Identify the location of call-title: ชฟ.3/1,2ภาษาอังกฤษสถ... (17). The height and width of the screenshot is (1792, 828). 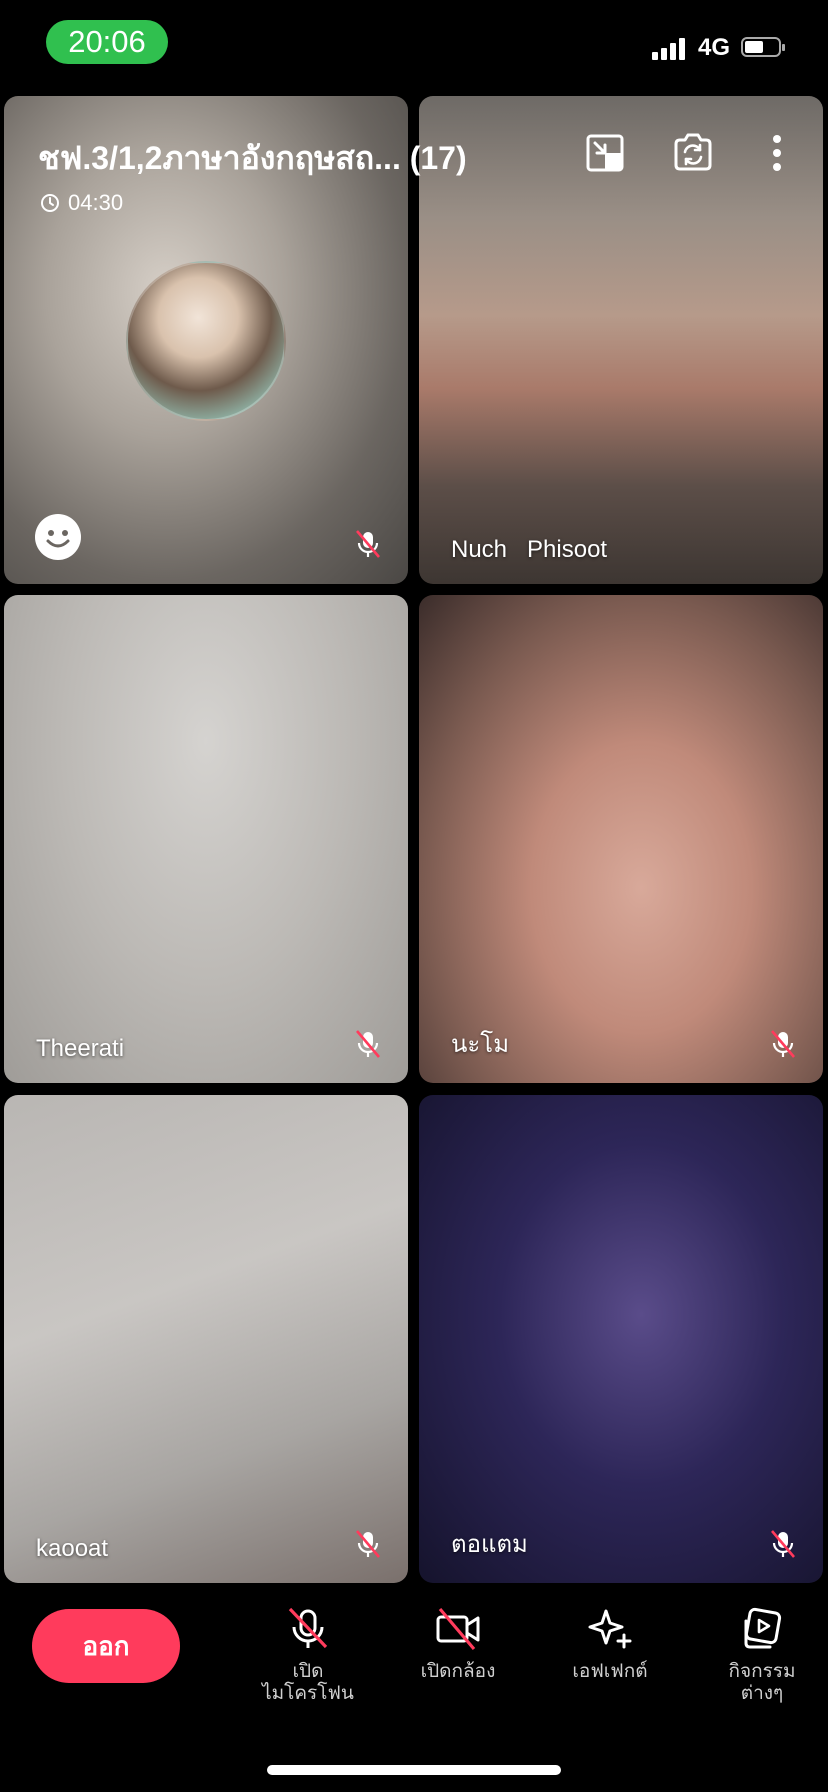
(252, 158).